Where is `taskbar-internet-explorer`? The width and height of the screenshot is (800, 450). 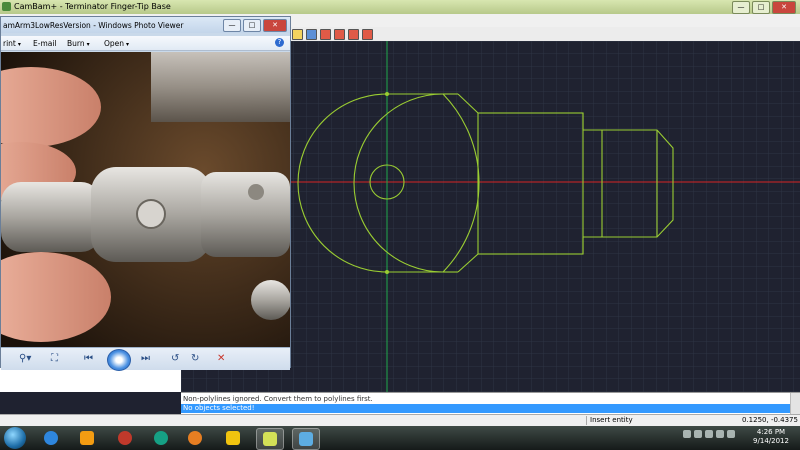
taskbar-internet-explorer is located at coordinates (51, 438).